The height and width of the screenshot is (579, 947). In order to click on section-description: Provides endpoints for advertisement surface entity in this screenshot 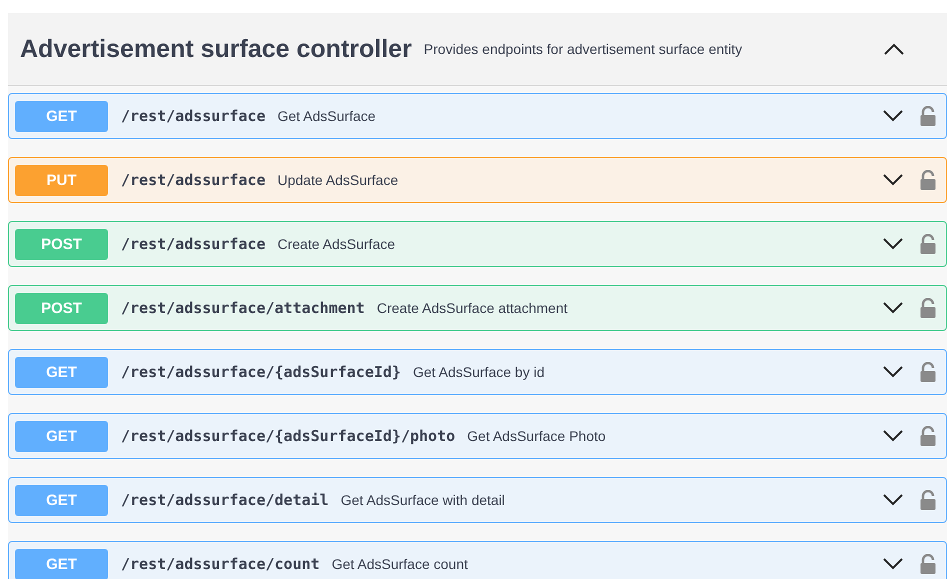, I will do `click(584, 49)`.